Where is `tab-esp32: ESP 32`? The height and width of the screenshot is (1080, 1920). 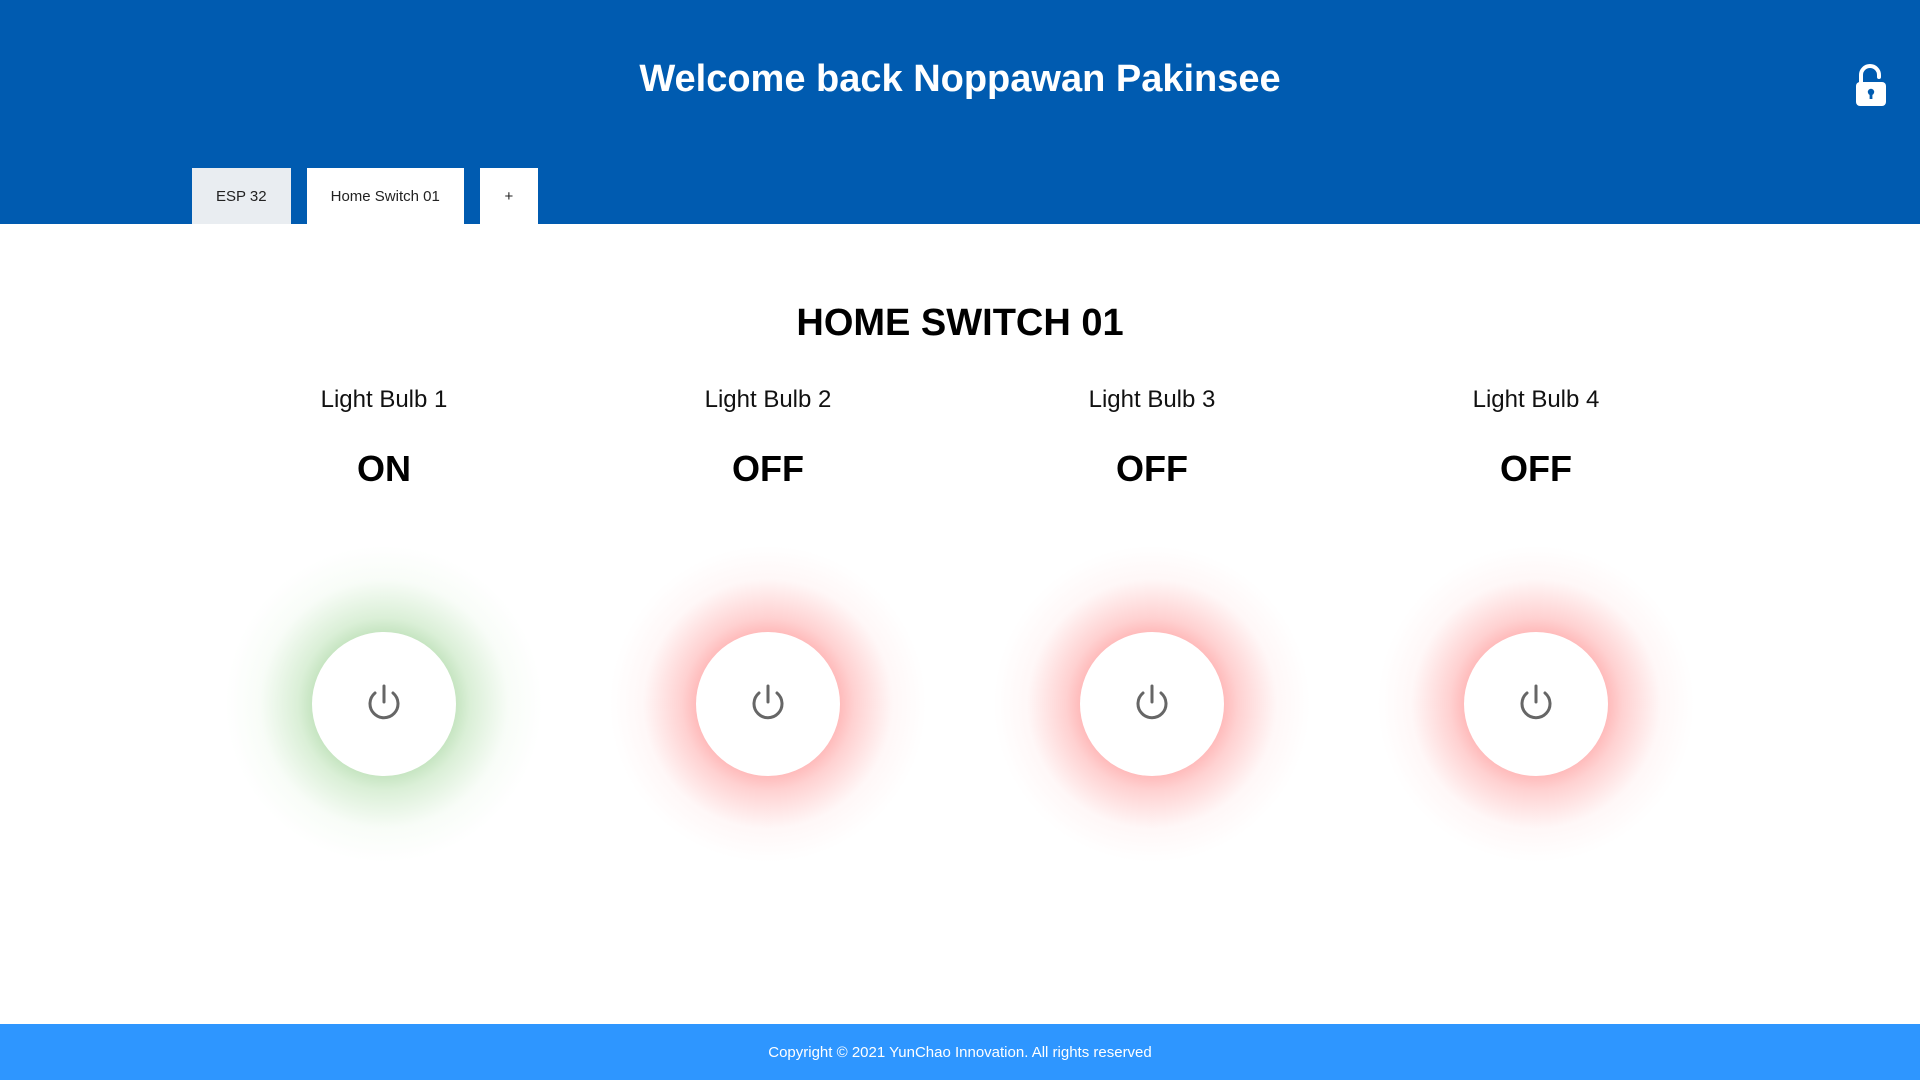 tab-esp32: ESP 32 is located at coordinates (241, 196).